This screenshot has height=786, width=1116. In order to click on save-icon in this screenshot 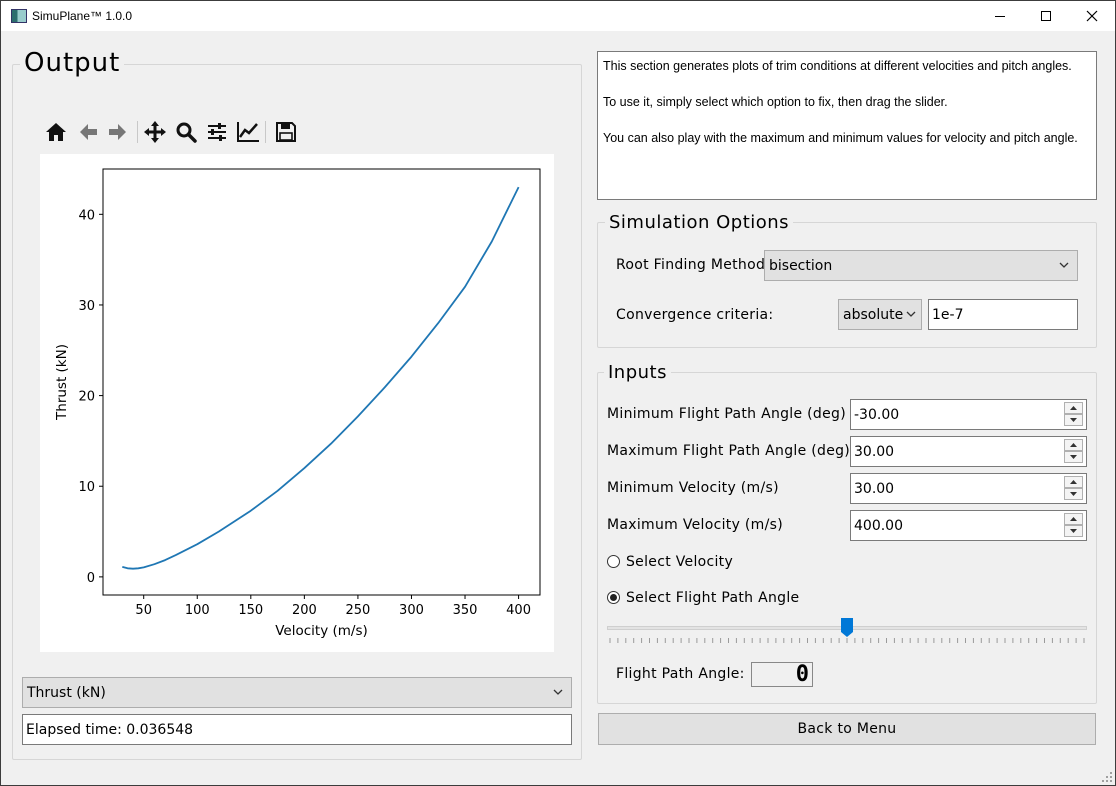, I will do `click(286, 132)`.